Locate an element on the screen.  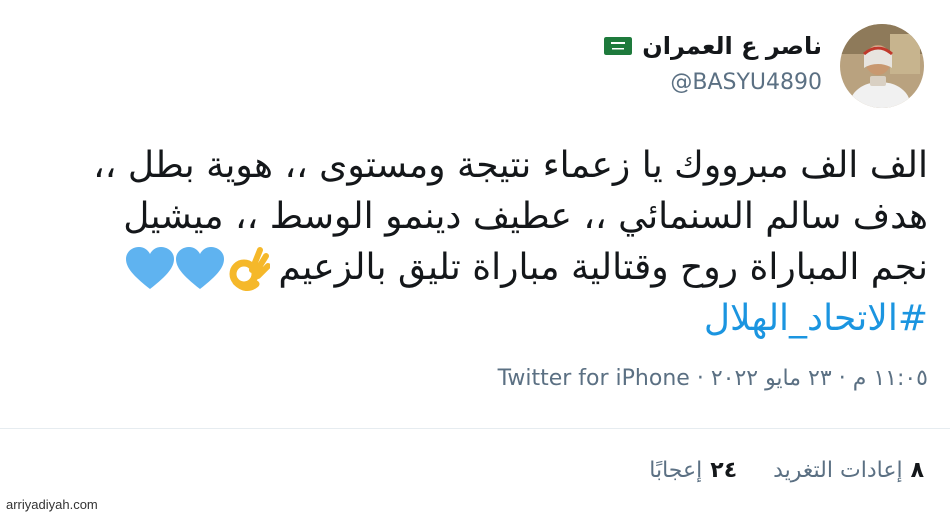
profile-photo-icon is located at coordinates (882, 66).